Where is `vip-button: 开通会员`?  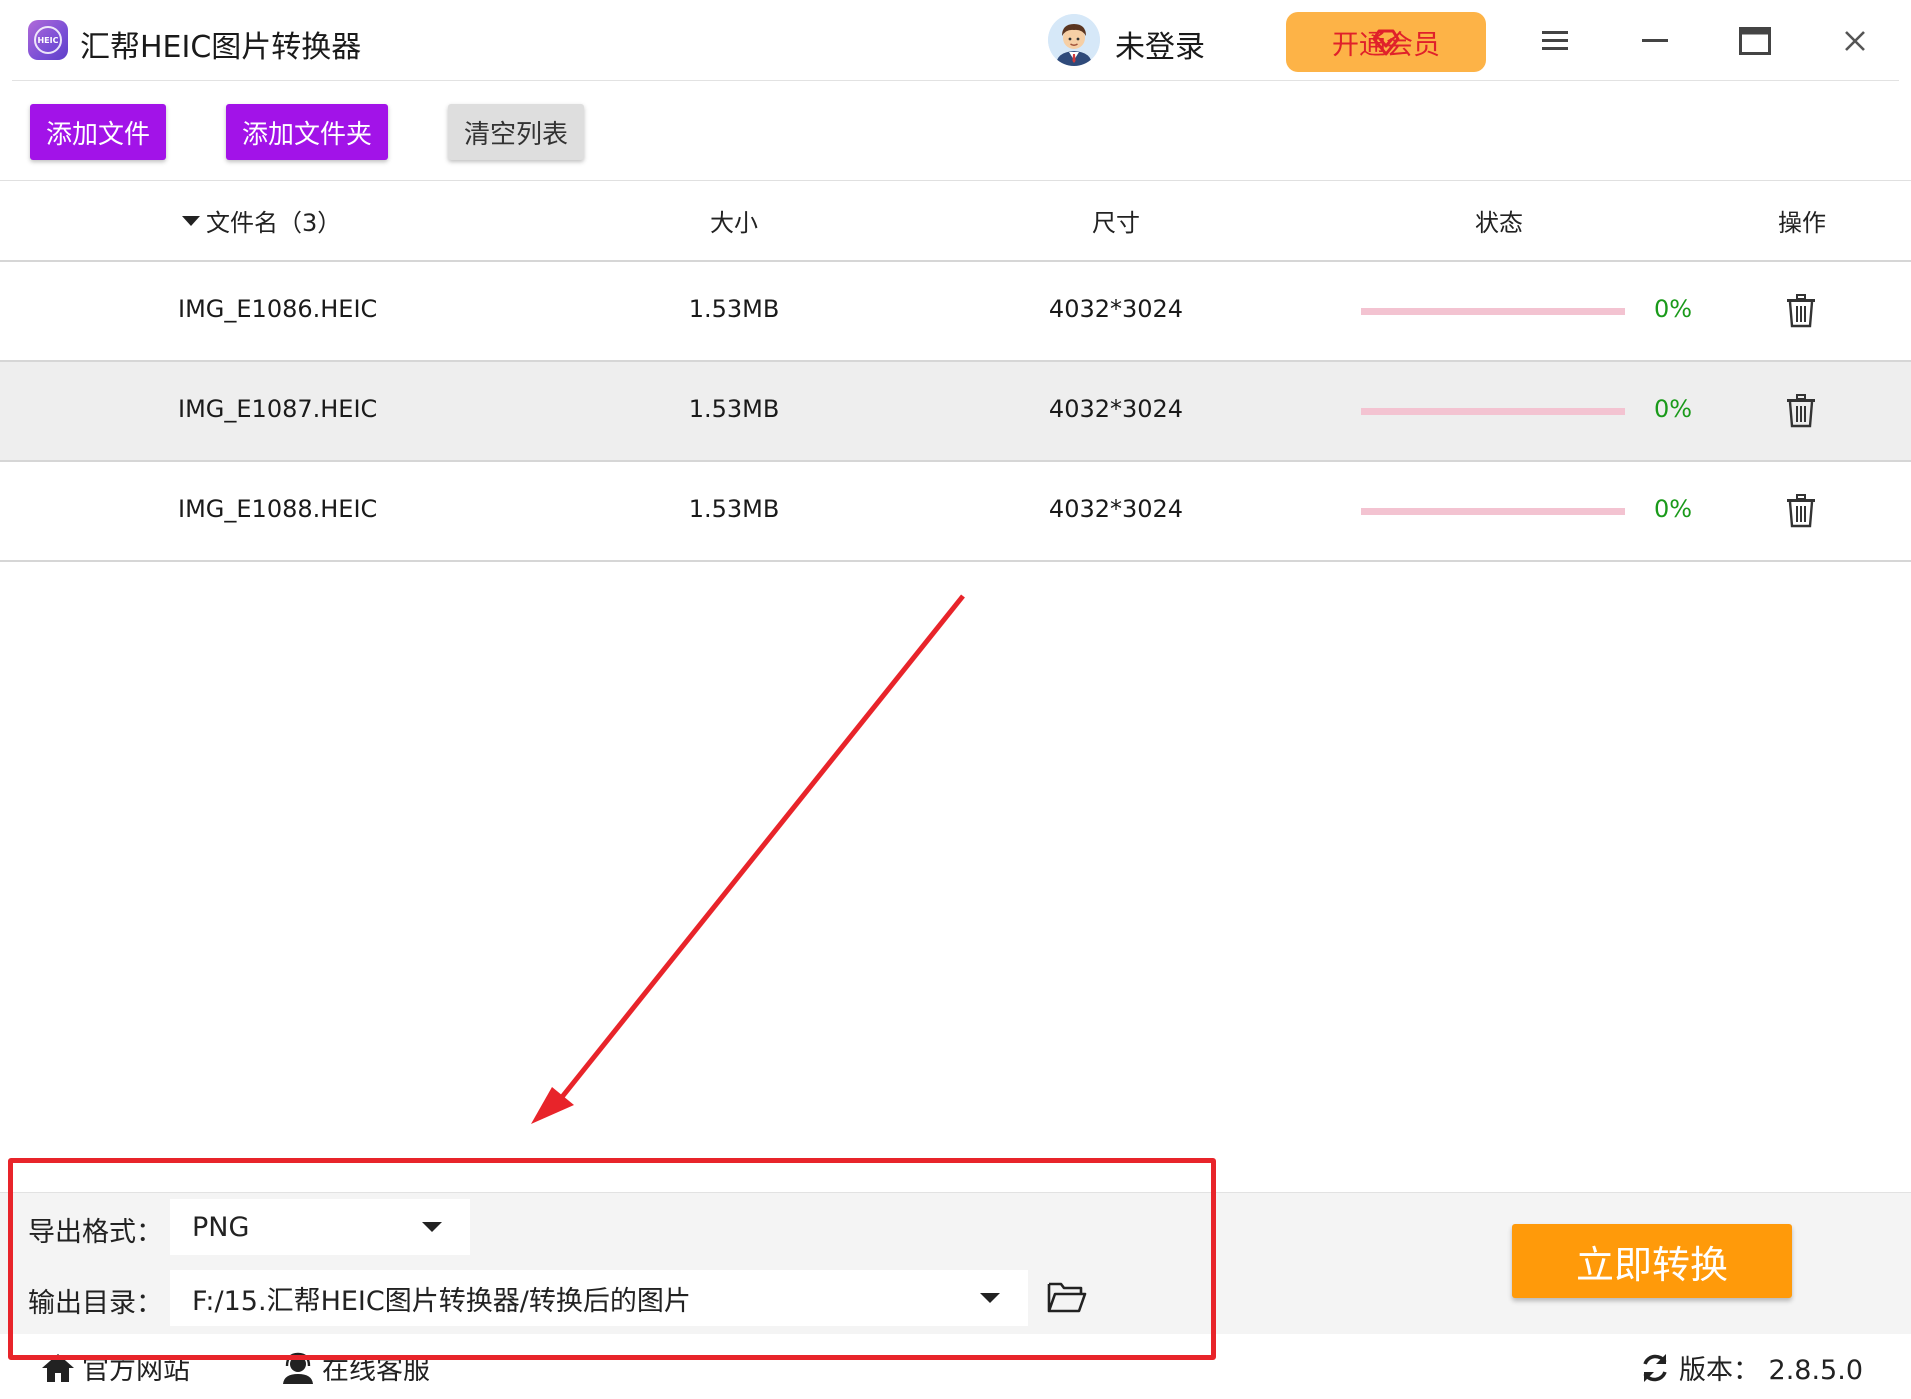
vip-button: 开通会员 is located at coordinates (1386, 42).